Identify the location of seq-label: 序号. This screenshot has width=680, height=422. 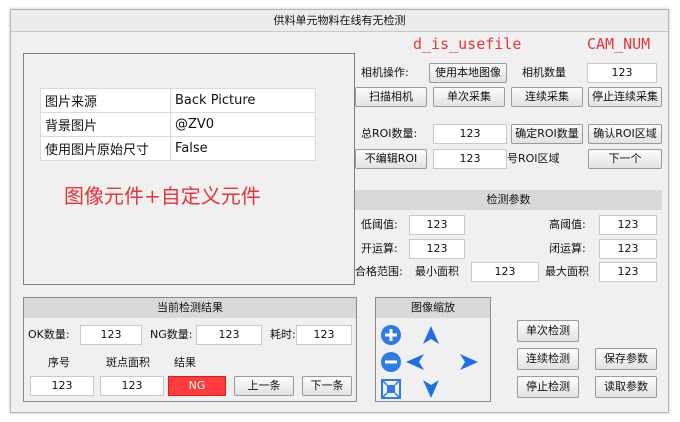
(59, 362).